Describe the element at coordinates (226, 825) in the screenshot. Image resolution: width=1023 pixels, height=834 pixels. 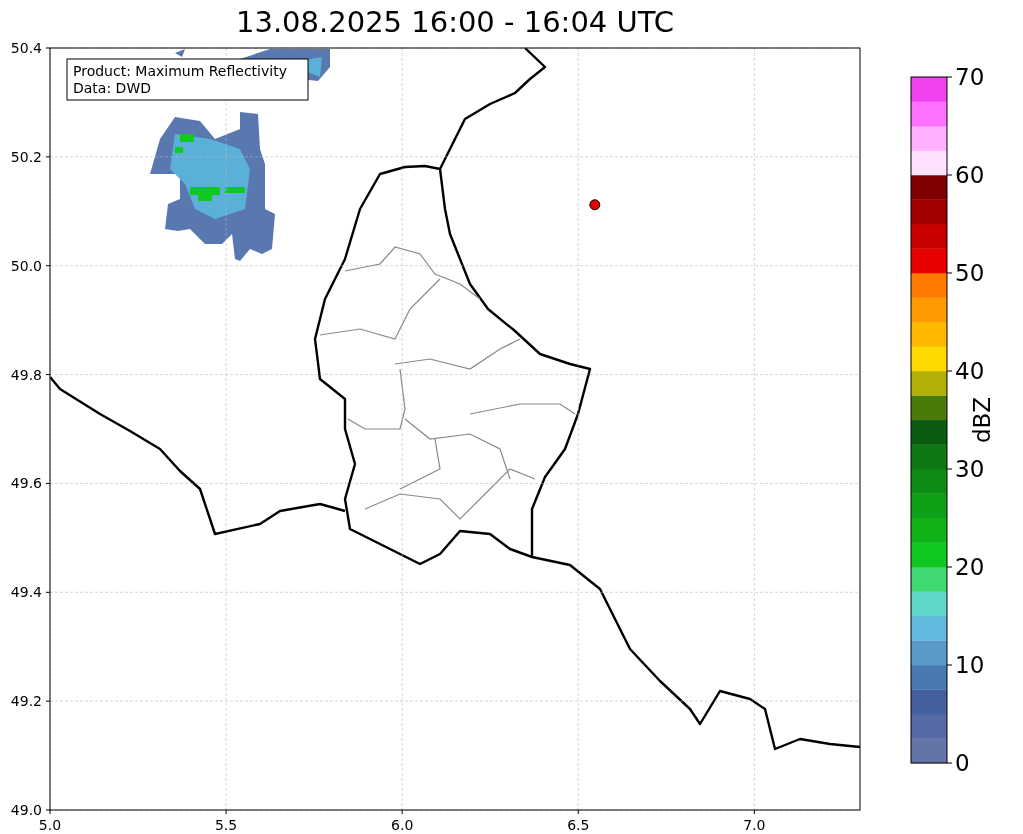
I see `x-tick-label: 5.5` at that location.